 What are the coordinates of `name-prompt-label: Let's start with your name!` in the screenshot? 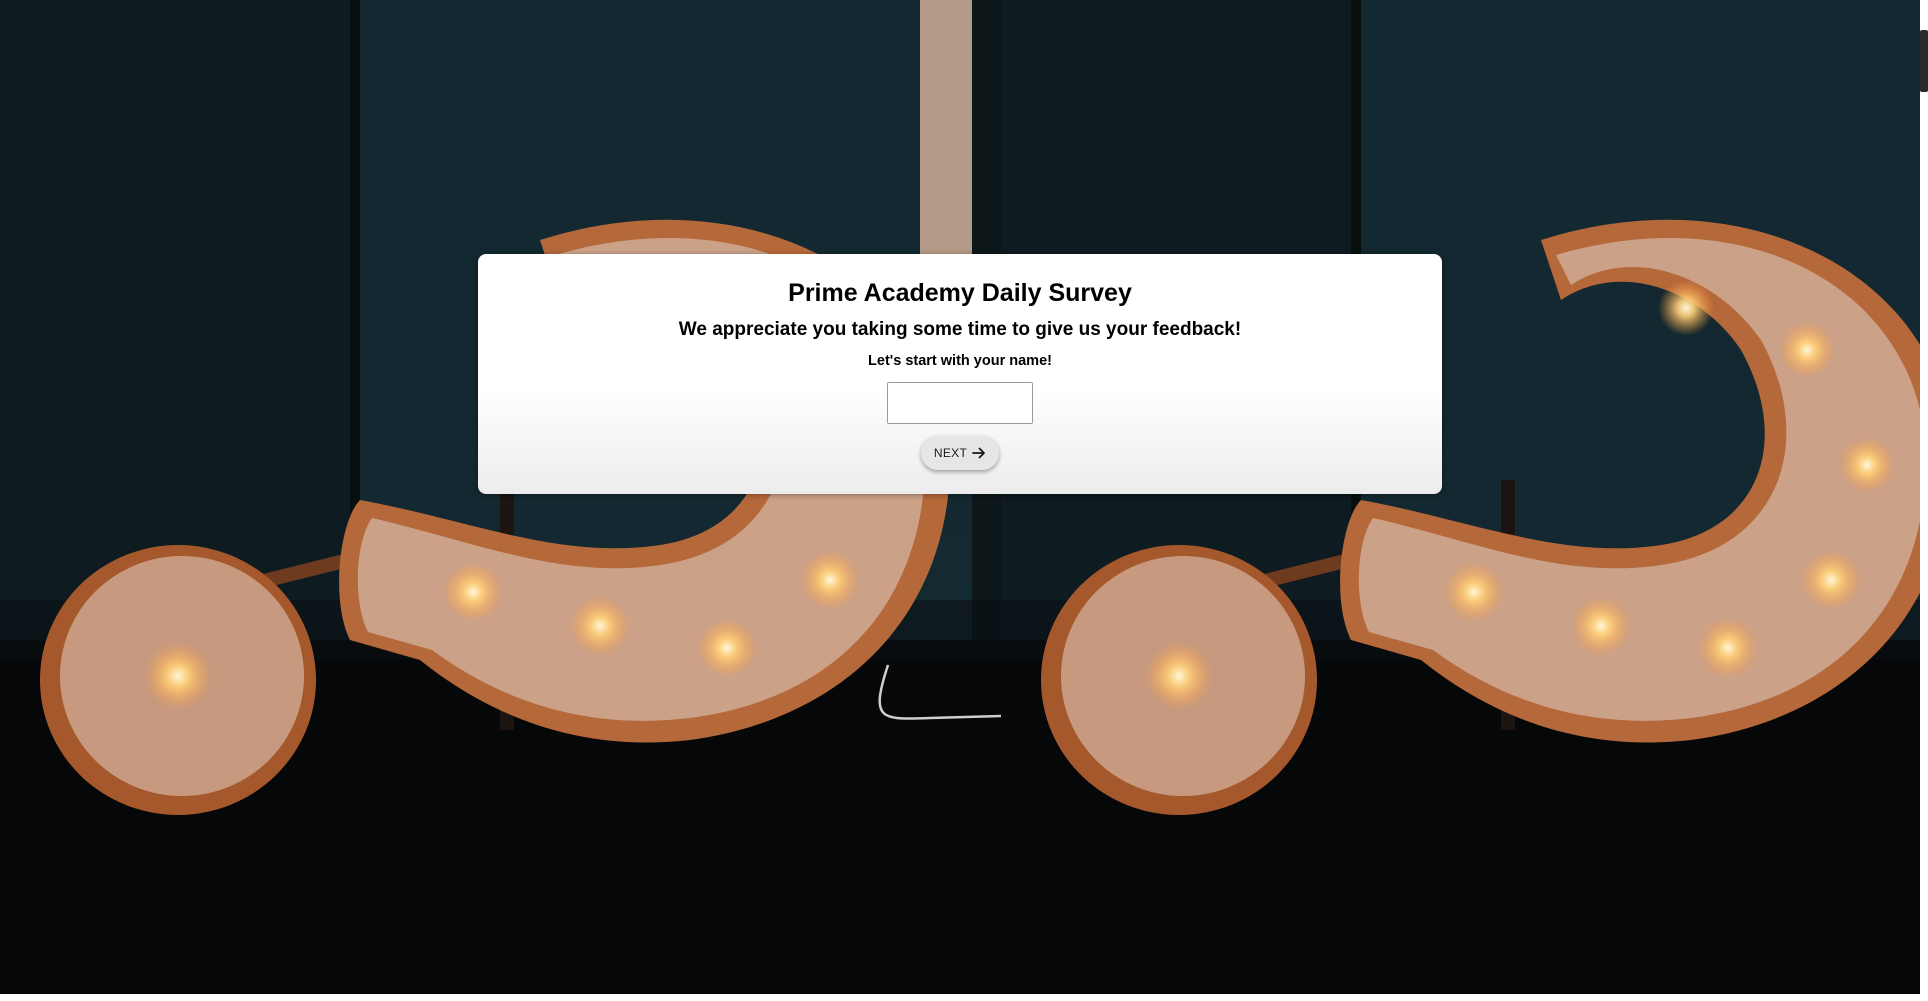 It's located at (960, 361).